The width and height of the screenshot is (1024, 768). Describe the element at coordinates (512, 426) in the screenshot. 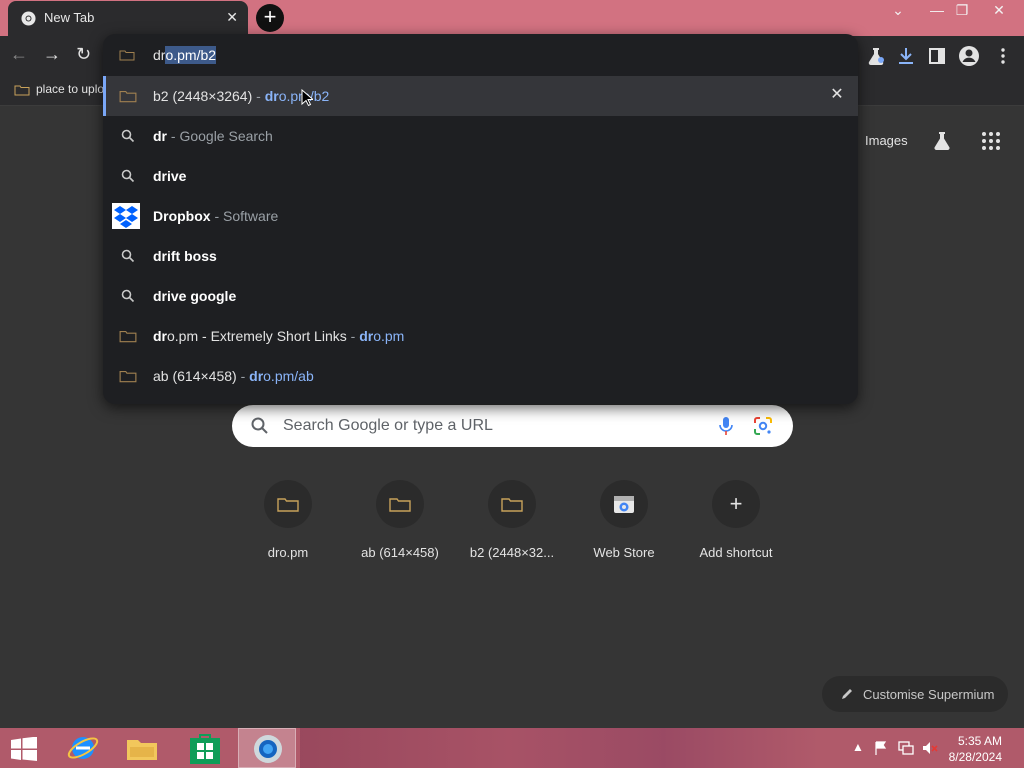

I see `ntp-search-box: Search Google or type a URL` at that location.